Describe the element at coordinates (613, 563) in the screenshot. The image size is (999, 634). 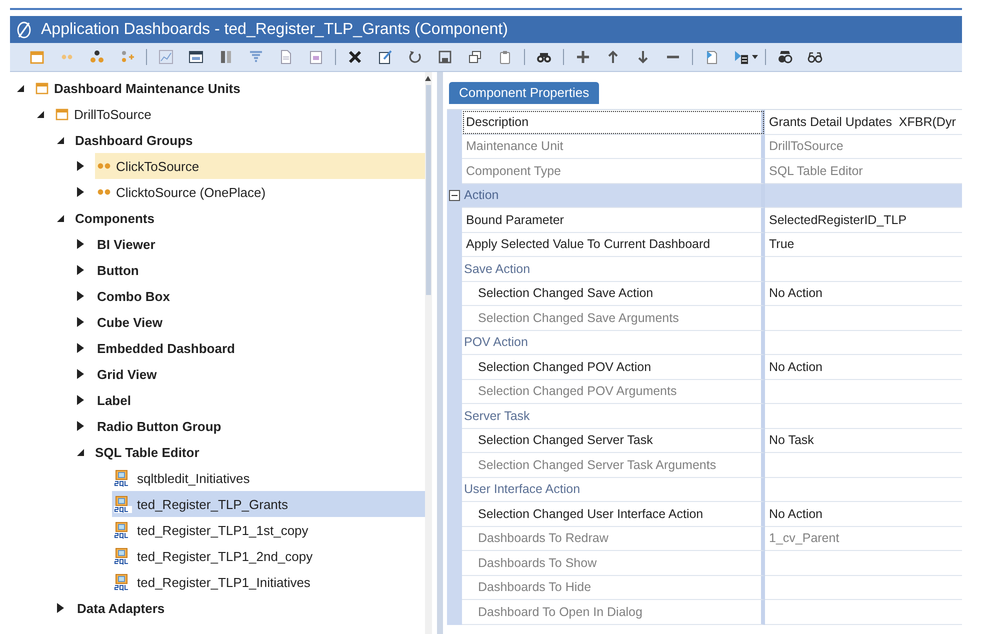
I see `property-label: Dashboards To Show` at that location.